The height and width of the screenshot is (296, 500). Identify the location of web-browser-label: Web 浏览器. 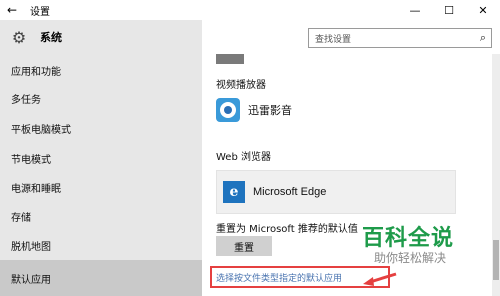
(243, 157).